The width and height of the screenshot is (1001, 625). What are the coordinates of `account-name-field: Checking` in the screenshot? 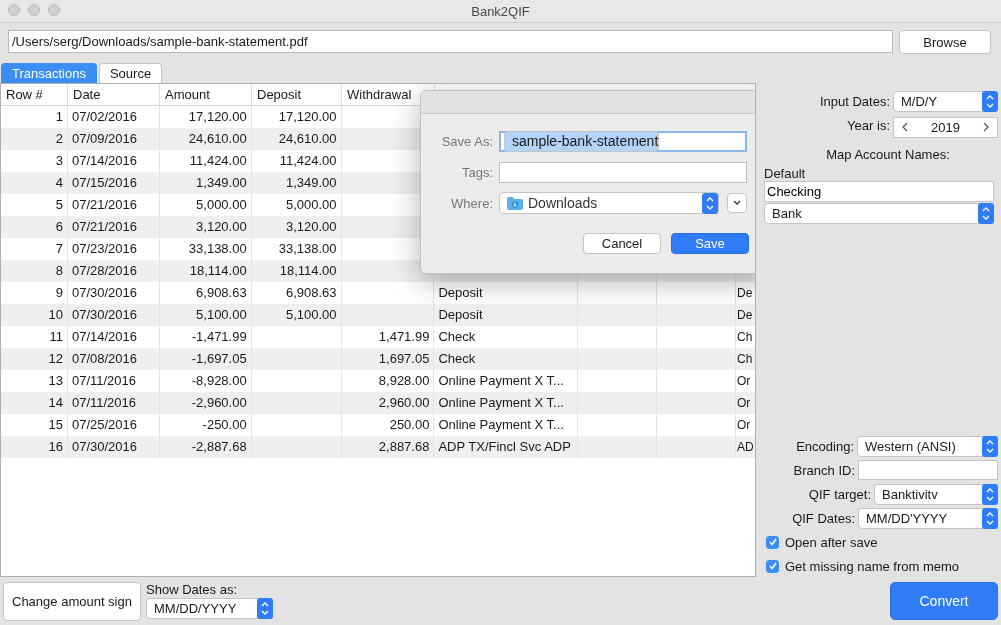 It's located at (879, 191).